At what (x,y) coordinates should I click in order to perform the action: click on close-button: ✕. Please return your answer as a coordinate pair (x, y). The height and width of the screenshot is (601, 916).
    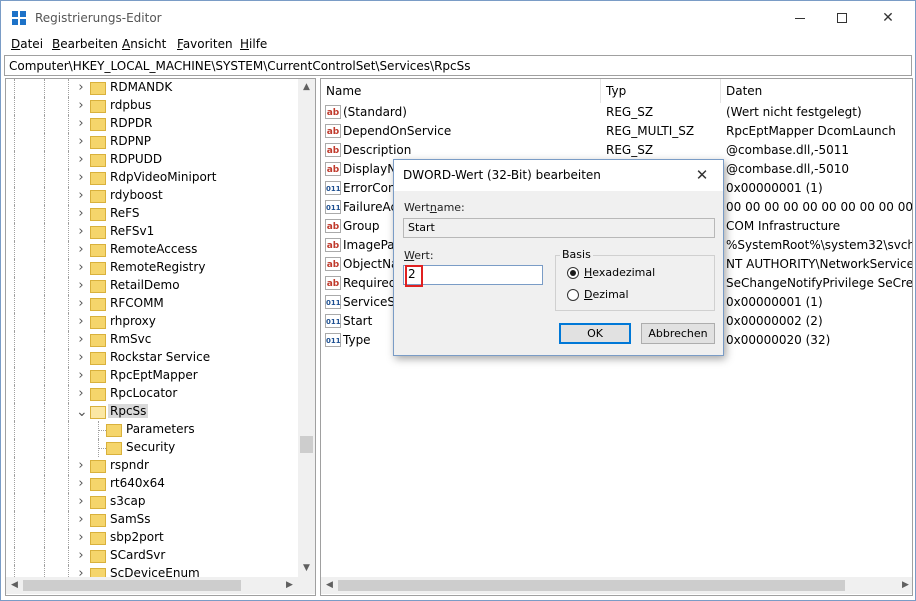
    Looking at the image, I should click on (888, 18).